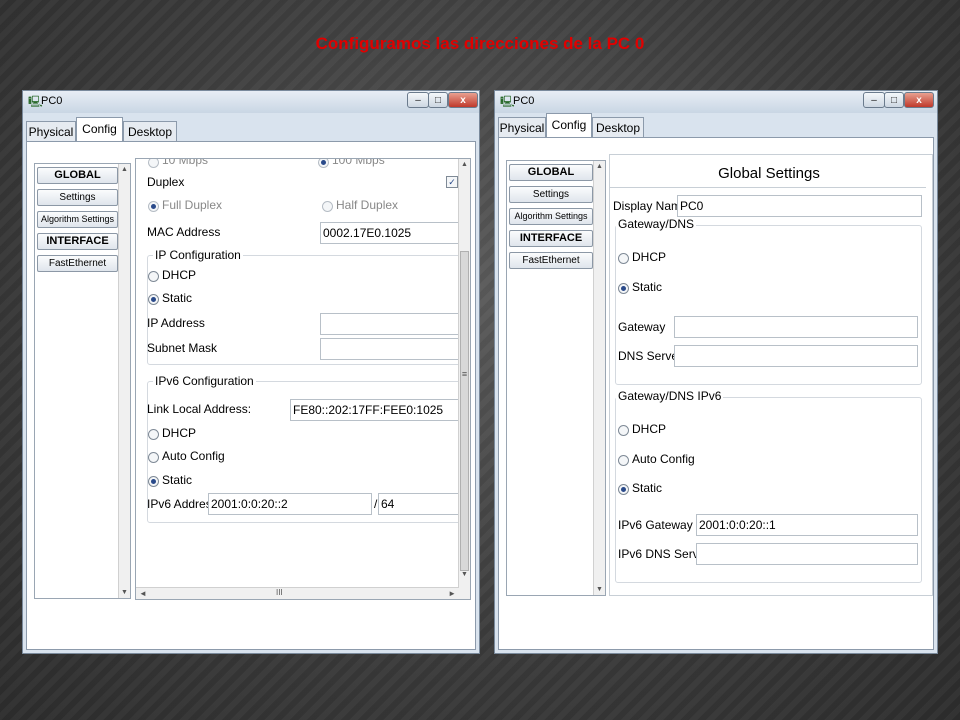 This screenshot has width=960, height=720. Describe the element at coordinates (367, 205) in the screenshot. I see `half-duplex-label: Half Duplex` at that location.